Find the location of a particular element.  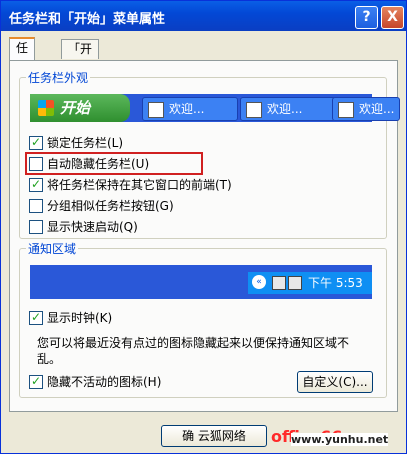

start-button-preview: 开始 is located at coordinates (80, 108).